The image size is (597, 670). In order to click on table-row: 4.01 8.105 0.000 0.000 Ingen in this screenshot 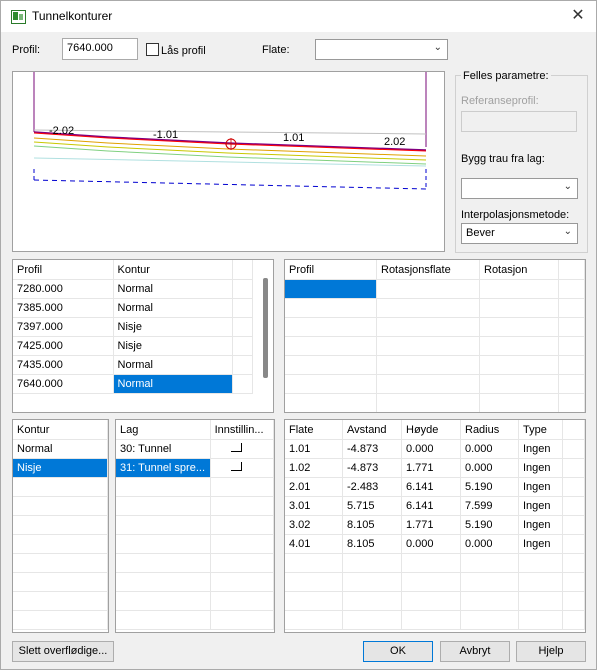, I will do `click(435, 544)`.